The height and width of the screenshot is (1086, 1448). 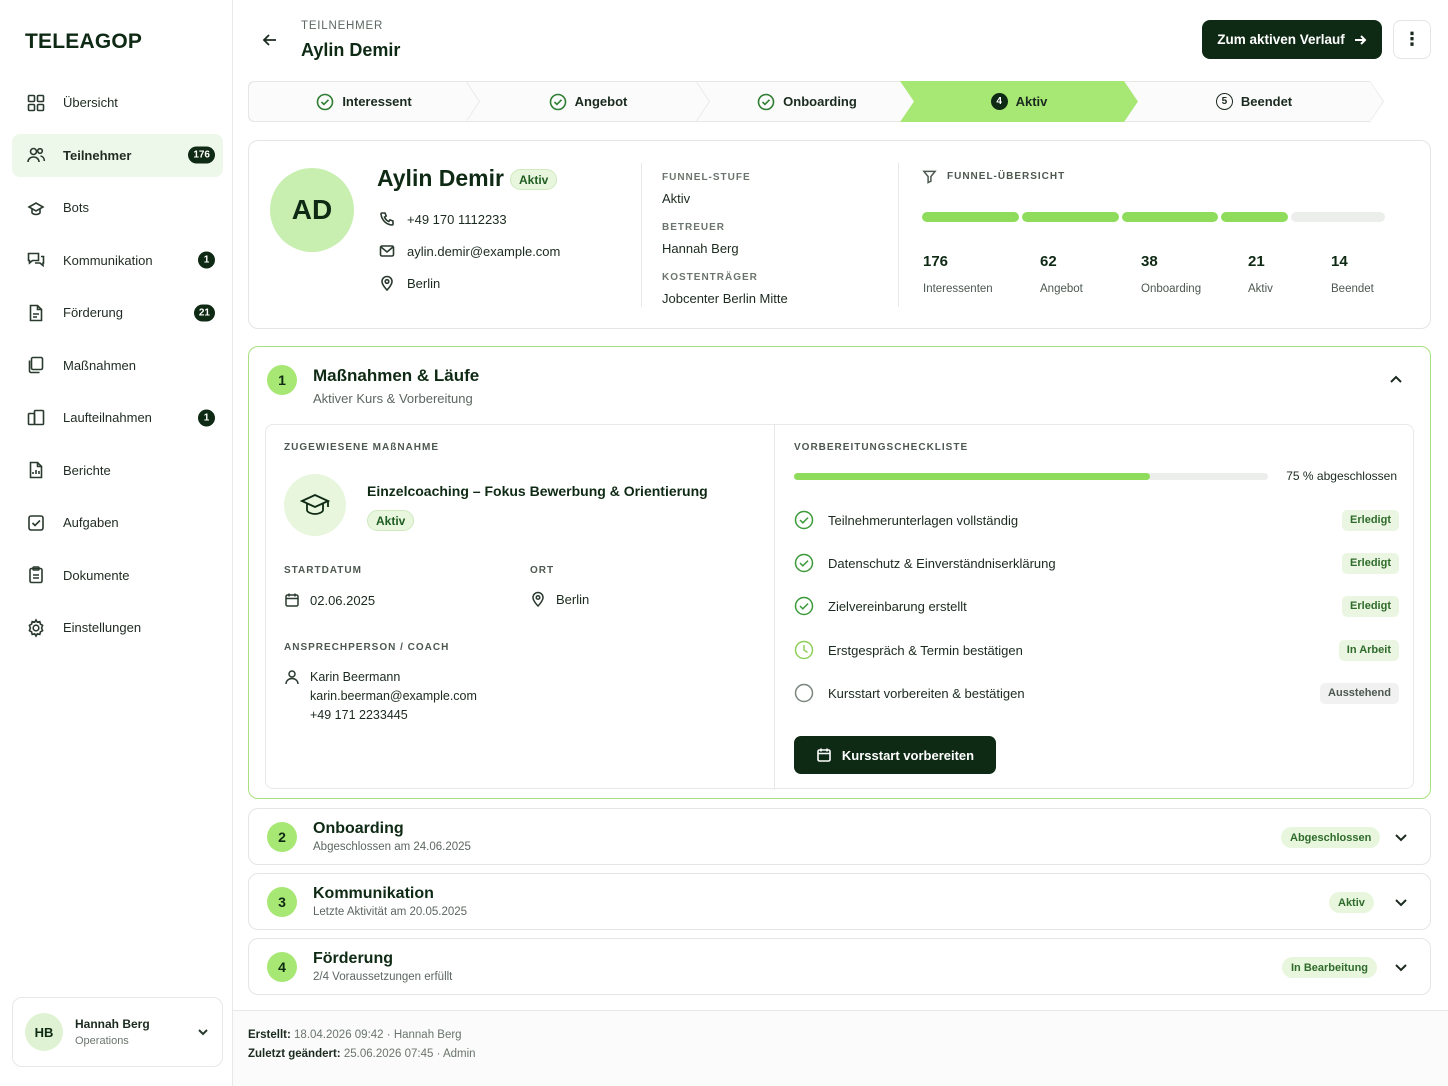 I want to click on start-date-row: 02.06.2025, so click(x=329, y=600).